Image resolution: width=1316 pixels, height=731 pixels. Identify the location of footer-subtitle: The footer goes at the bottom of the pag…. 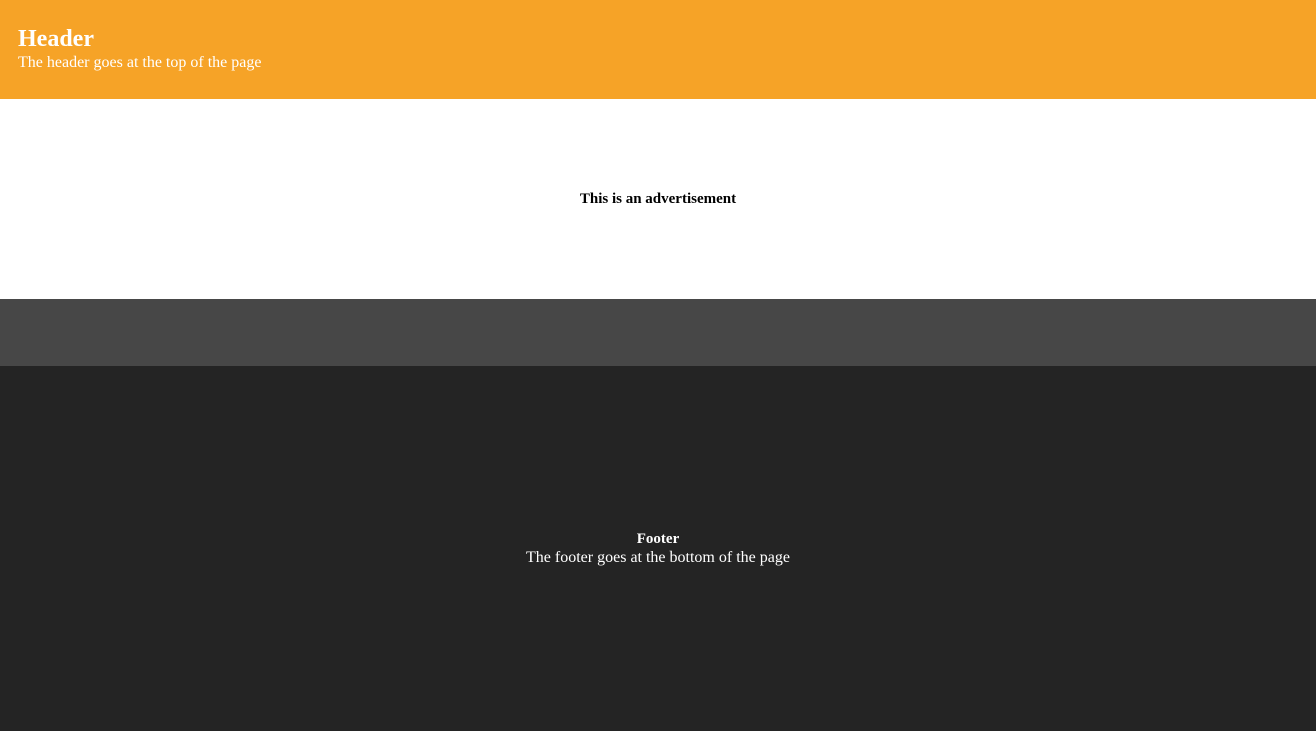
(658, 557).